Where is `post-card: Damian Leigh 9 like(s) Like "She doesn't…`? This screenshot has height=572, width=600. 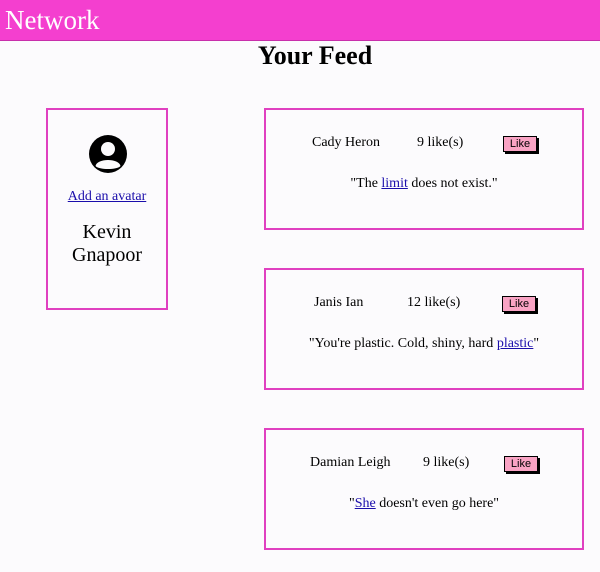 post-card: Damian Leigh 9 like(s) Like "She doesn't… is located at coordinates (424, 489).